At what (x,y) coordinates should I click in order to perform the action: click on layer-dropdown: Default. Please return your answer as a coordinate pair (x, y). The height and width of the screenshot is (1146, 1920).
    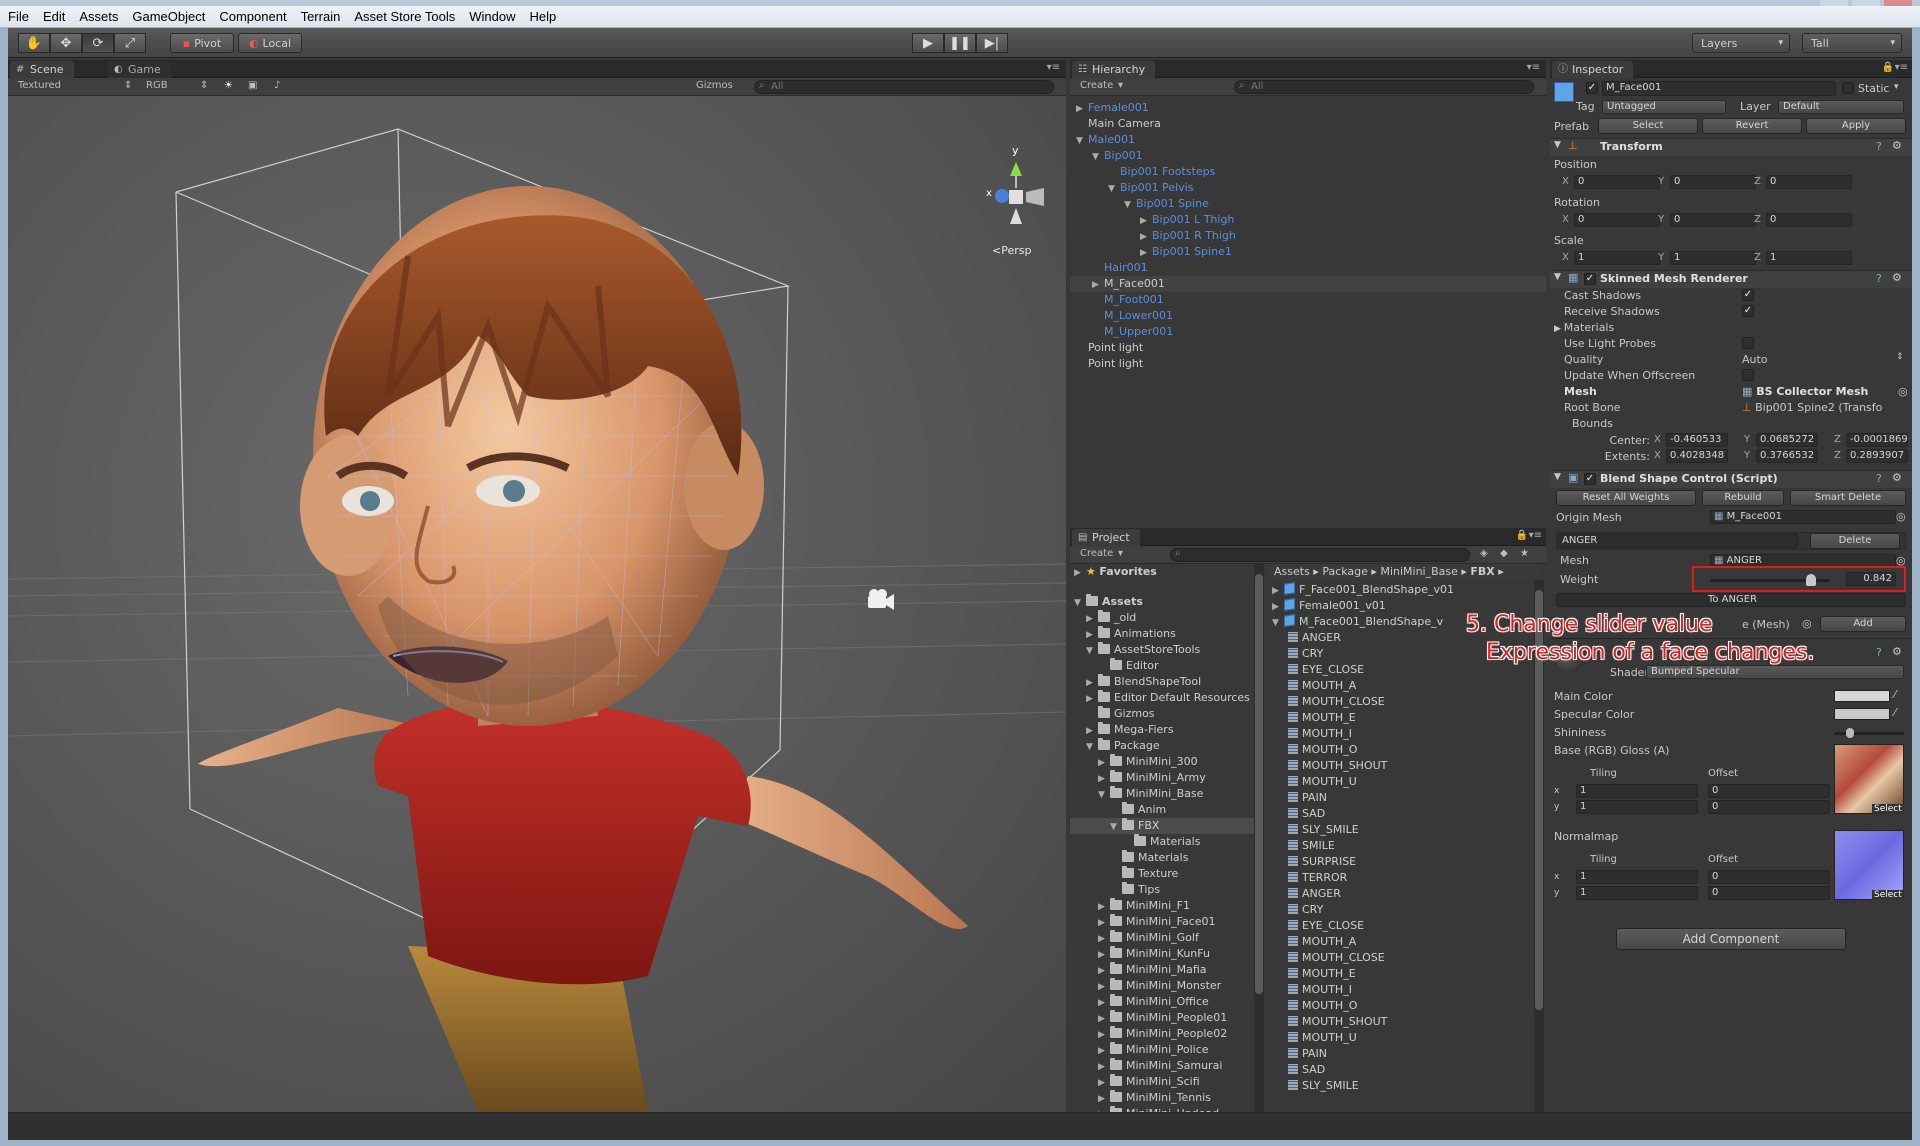
    Looking at the image, I should click on (1841, 107).